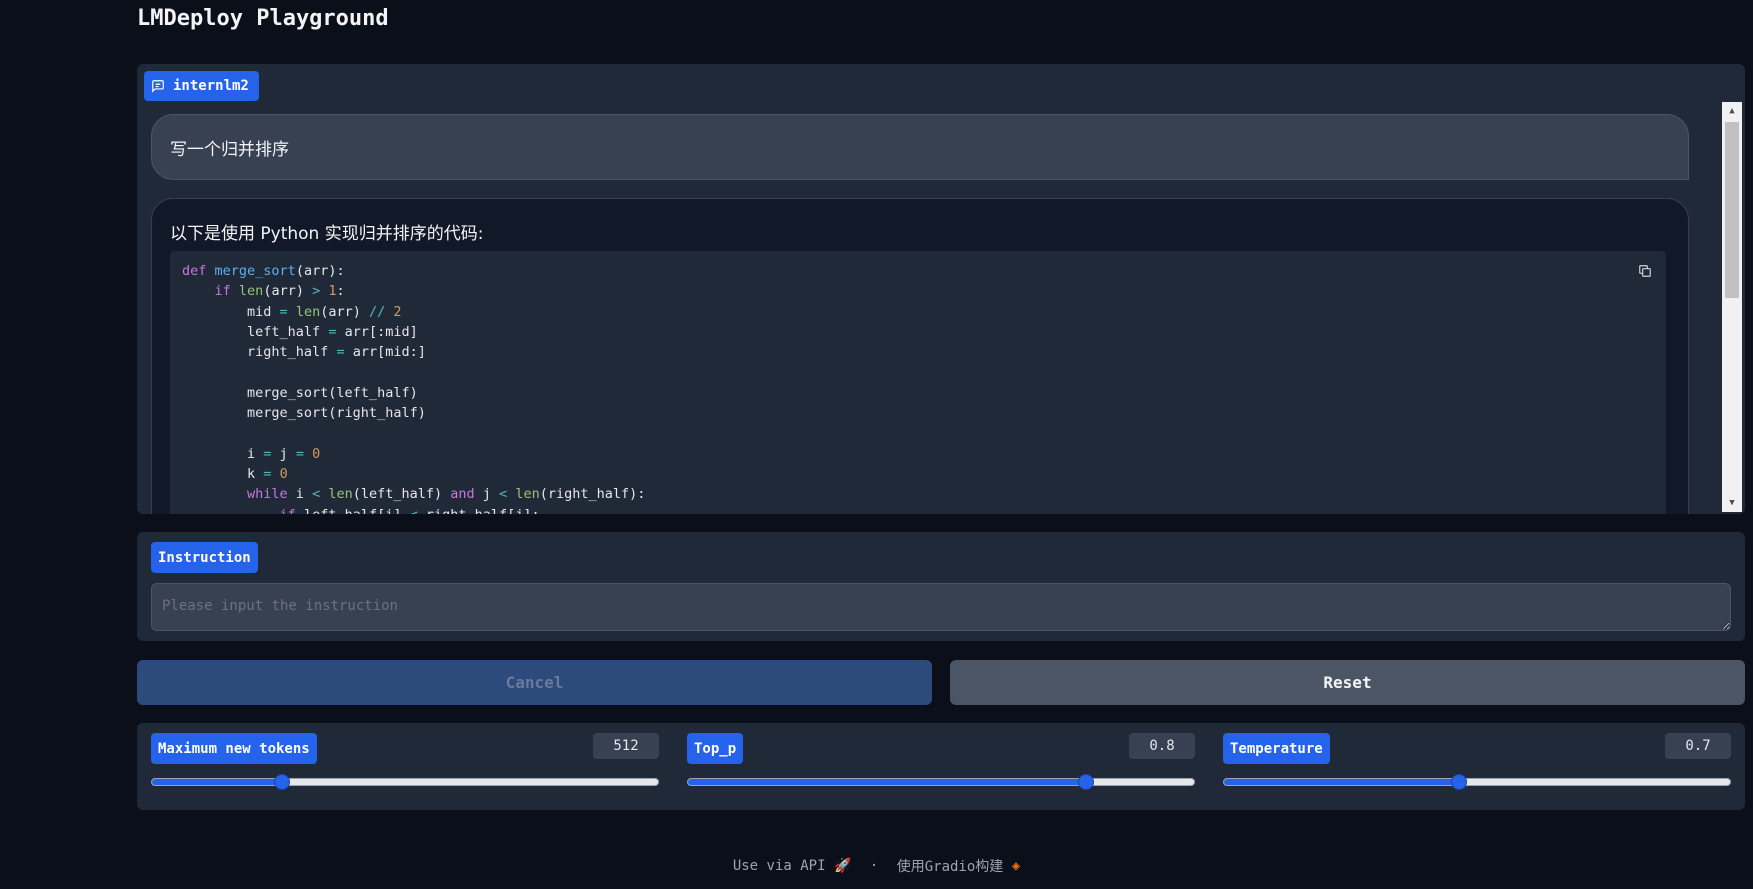 The width and height of the screenshot is (1753, 889). Describe the element at coordinates (327, 234) in the screenshot. I see `bot-message-intro: 以下是使用 Python 实现归并排序的代码:` at that location.